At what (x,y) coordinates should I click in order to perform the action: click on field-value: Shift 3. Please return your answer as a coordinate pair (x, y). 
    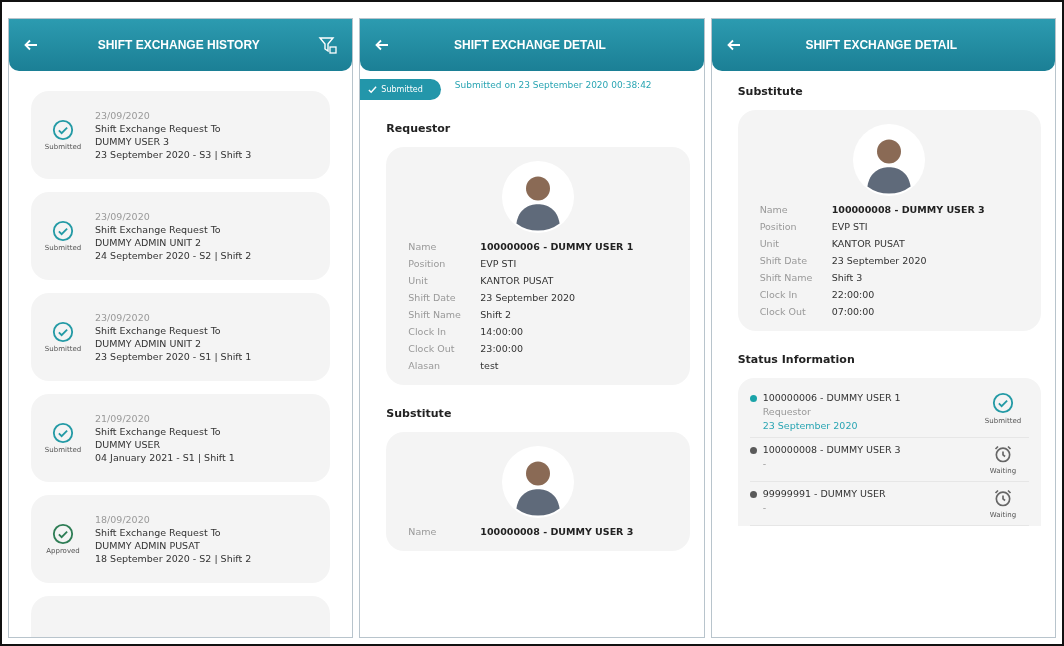
    Looking at the image, I should click on (847, 277).